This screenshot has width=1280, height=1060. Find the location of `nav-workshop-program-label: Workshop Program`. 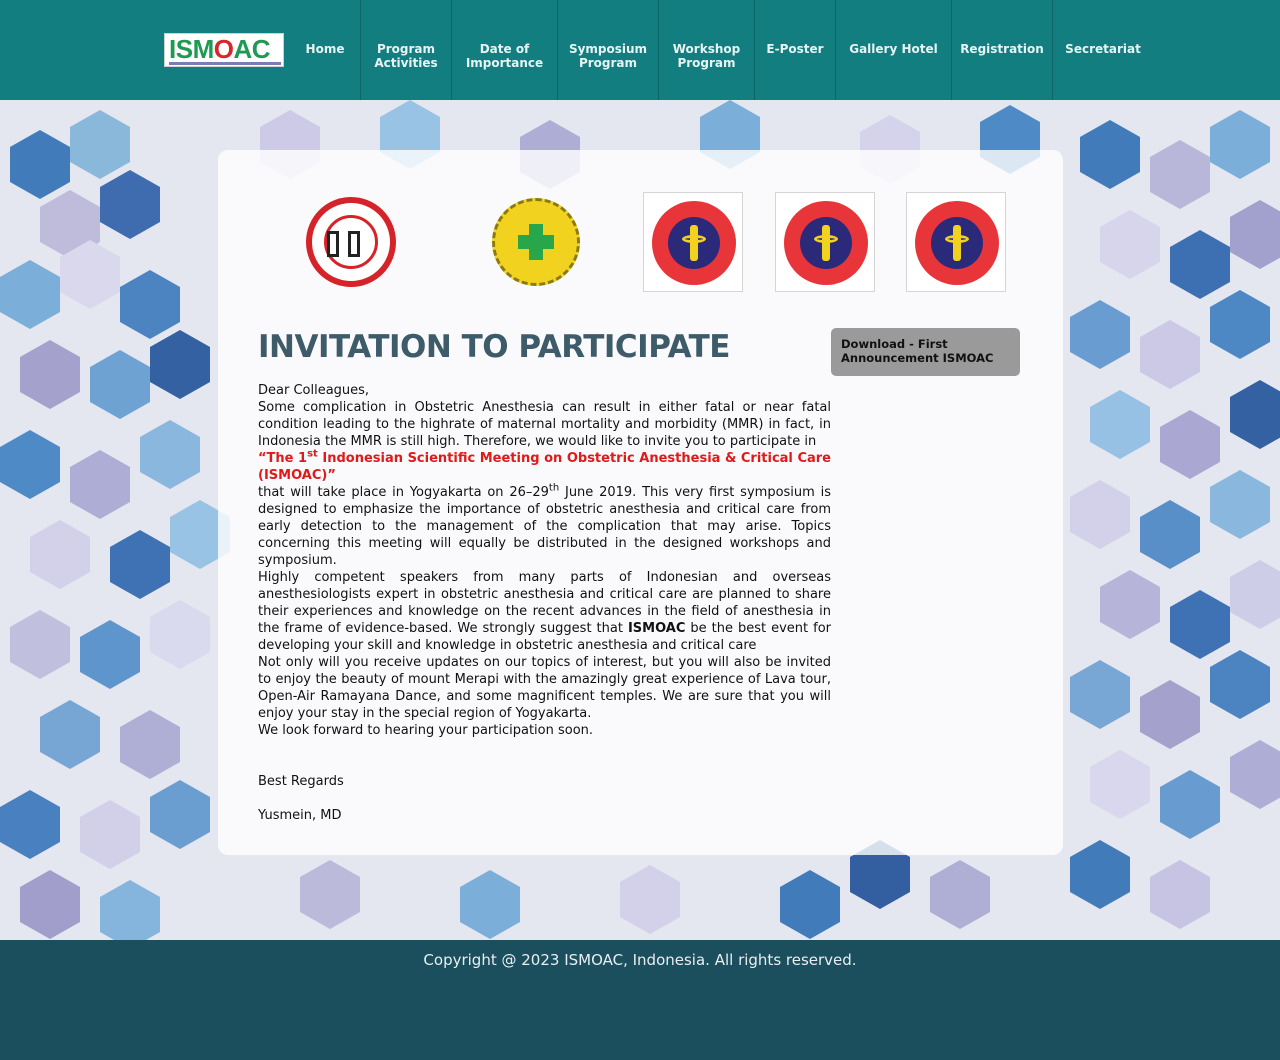

nav-workshop-program-label: Workshop Program is located at coordinates (706, 56).